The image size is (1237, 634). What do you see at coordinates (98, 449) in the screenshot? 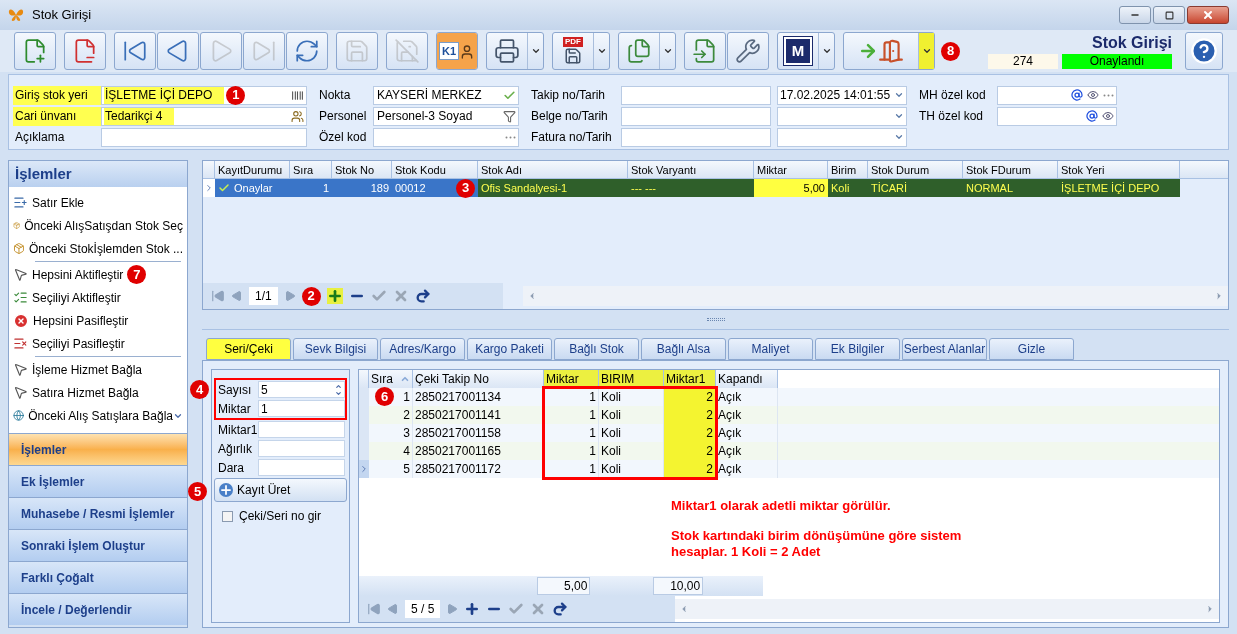
I see `section-button: İşlemler` at bounding box center [98, 449].